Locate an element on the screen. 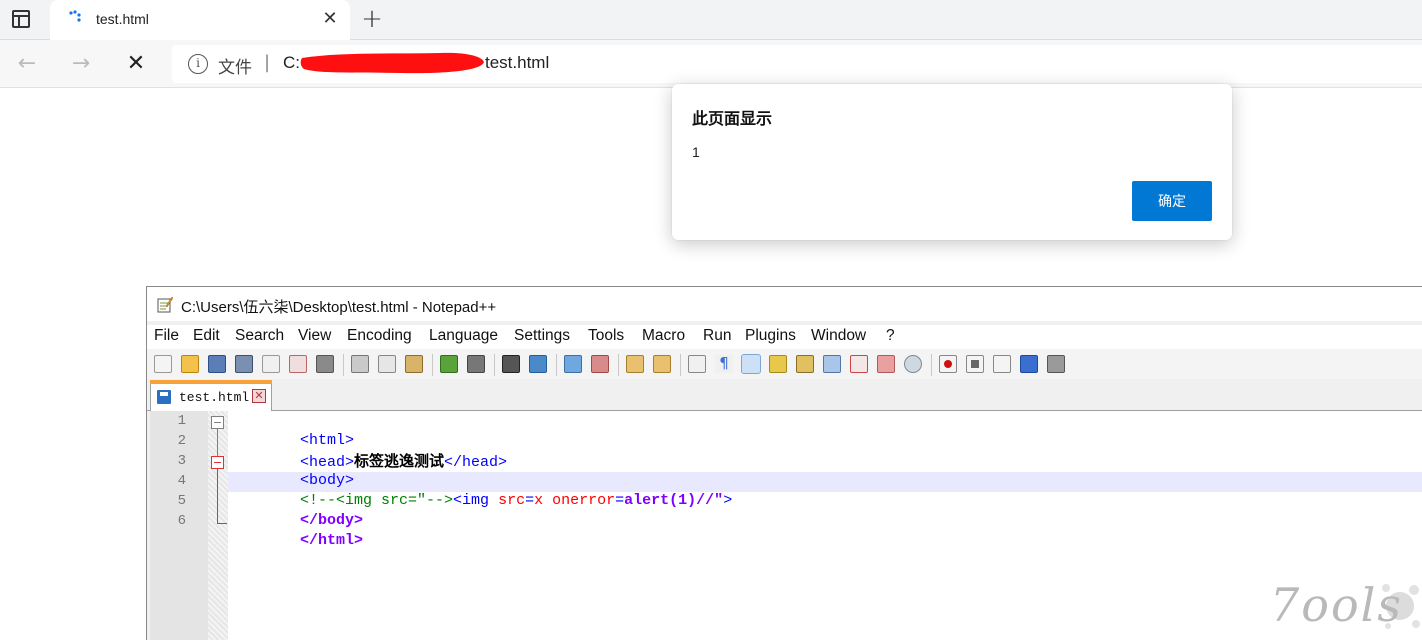 The image size is (1422, 640). print-icon is located at coordinates (325, 364).